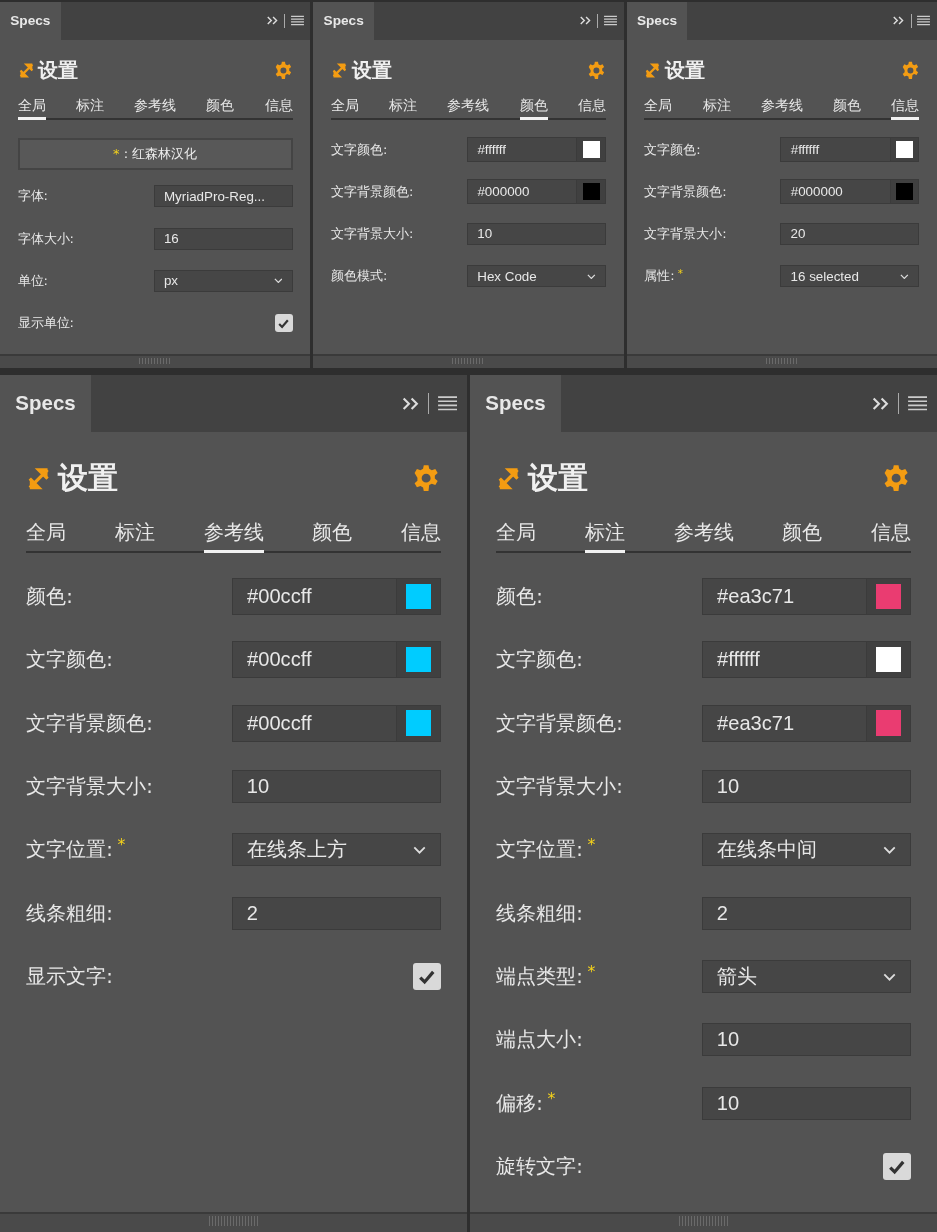 The height and width of the screenshot is (1232, 937). Describe the element at coordinates (223, 280) in the screenshot. I see `dropdown: px` at that location.